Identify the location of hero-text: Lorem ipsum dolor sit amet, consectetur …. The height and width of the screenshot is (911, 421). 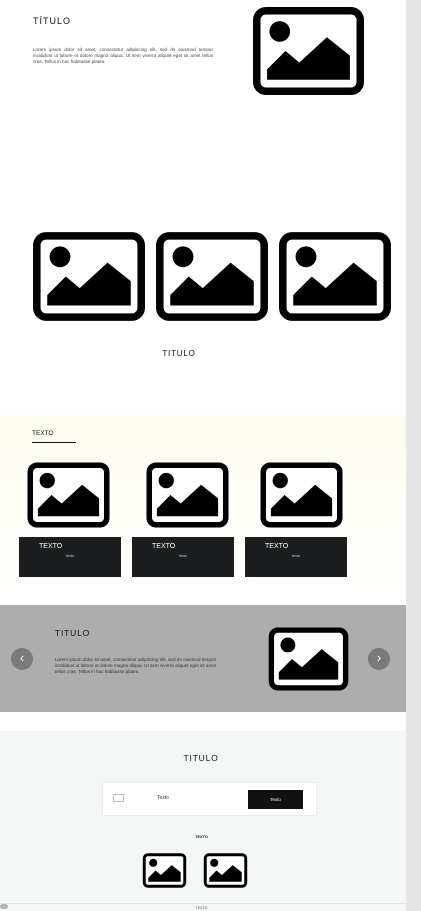
(123, 55).